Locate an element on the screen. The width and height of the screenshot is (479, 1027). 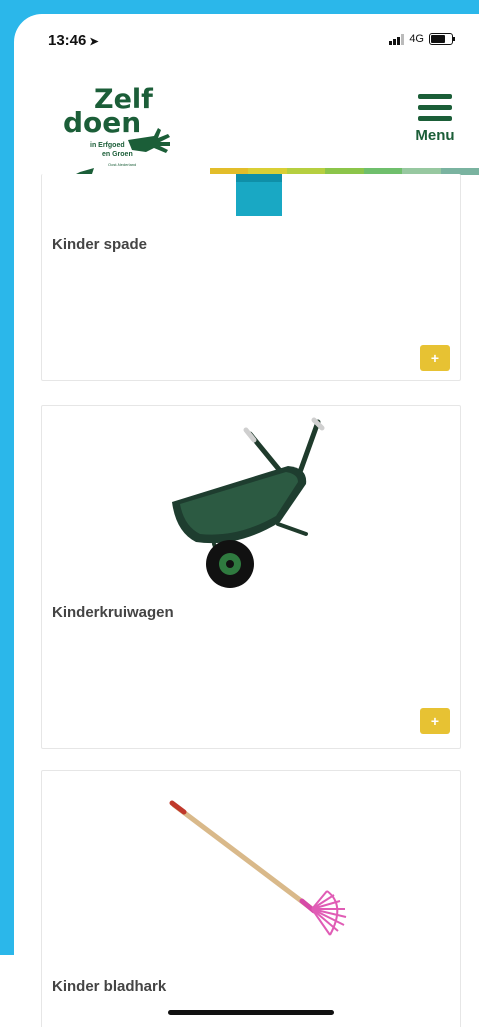
menu-button: Menu is located at coordinates (435, 126).